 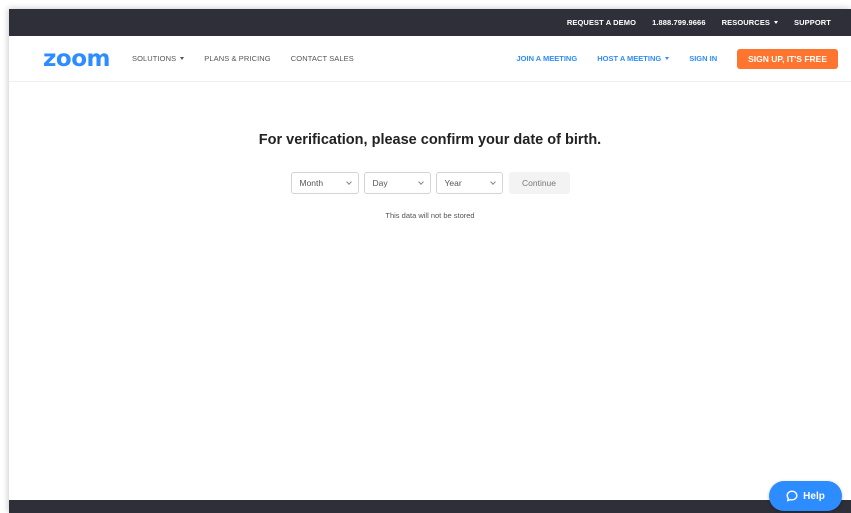 I want to click on support-label: SUPPORT, so click(x=812, y=22).